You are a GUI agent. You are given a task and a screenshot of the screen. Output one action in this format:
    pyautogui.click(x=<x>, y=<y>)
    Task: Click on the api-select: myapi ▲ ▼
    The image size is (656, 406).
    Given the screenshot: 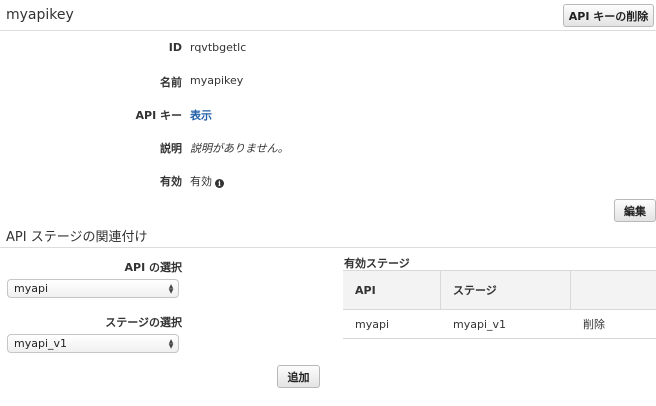 What is the action you would take?
    pyautogui.click(x=93, y=288)
    